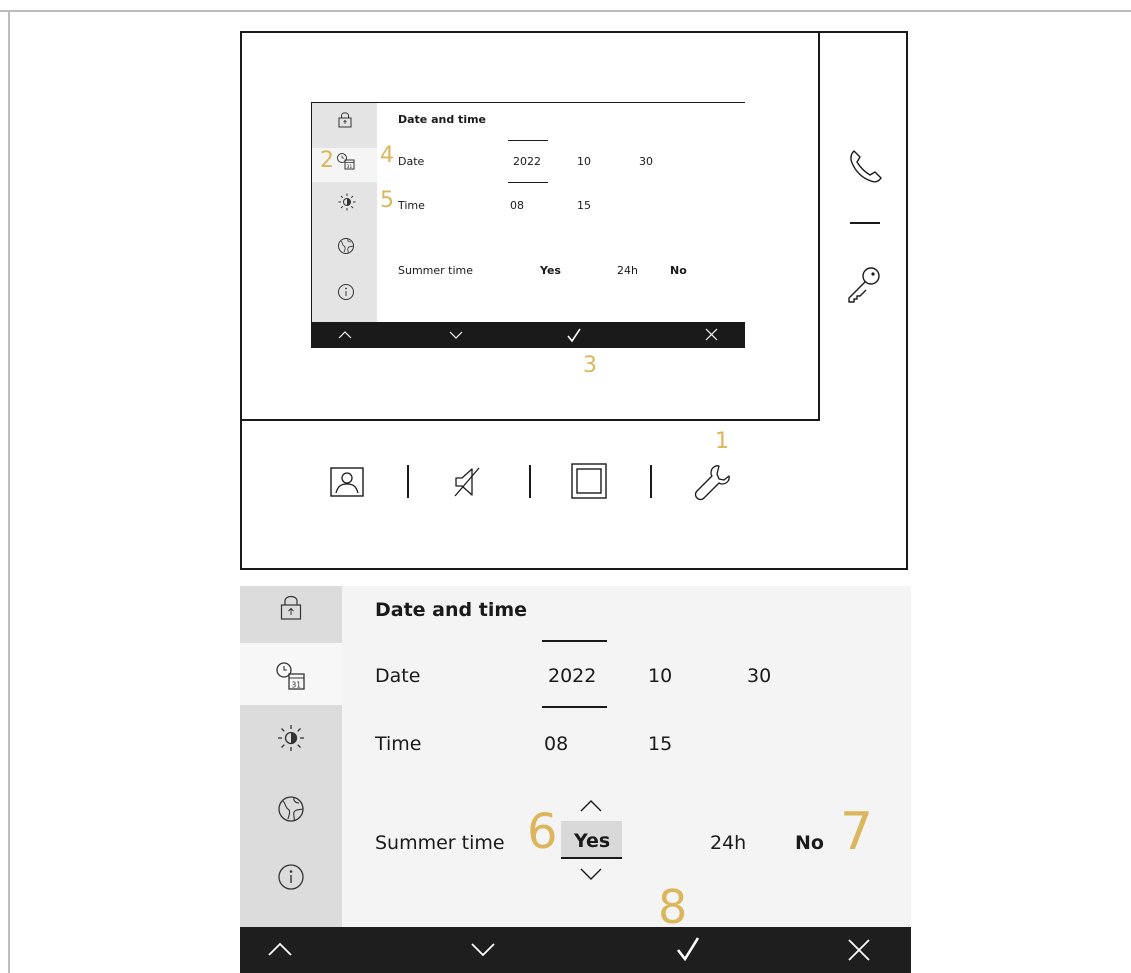 This screenshot has width=1131, height=973. I want to click on contacts-icon, so click(347, 482).